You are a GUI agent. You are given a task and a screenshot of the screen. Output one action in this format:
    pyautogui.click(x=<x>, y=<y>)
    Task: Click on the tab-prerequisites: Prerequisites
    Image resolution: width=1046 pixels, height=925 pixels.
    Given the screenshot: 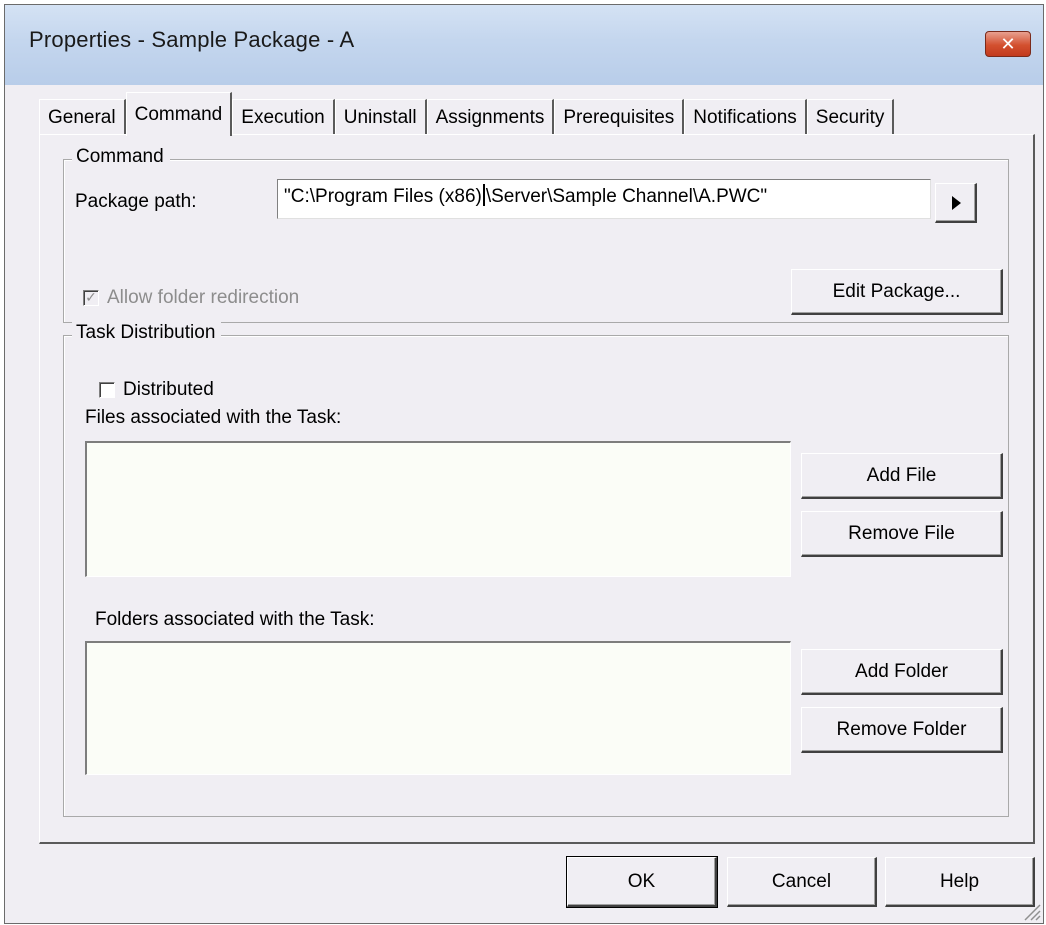 What is the action you would take?
    pyautogui.click(x=619, y=117)
    